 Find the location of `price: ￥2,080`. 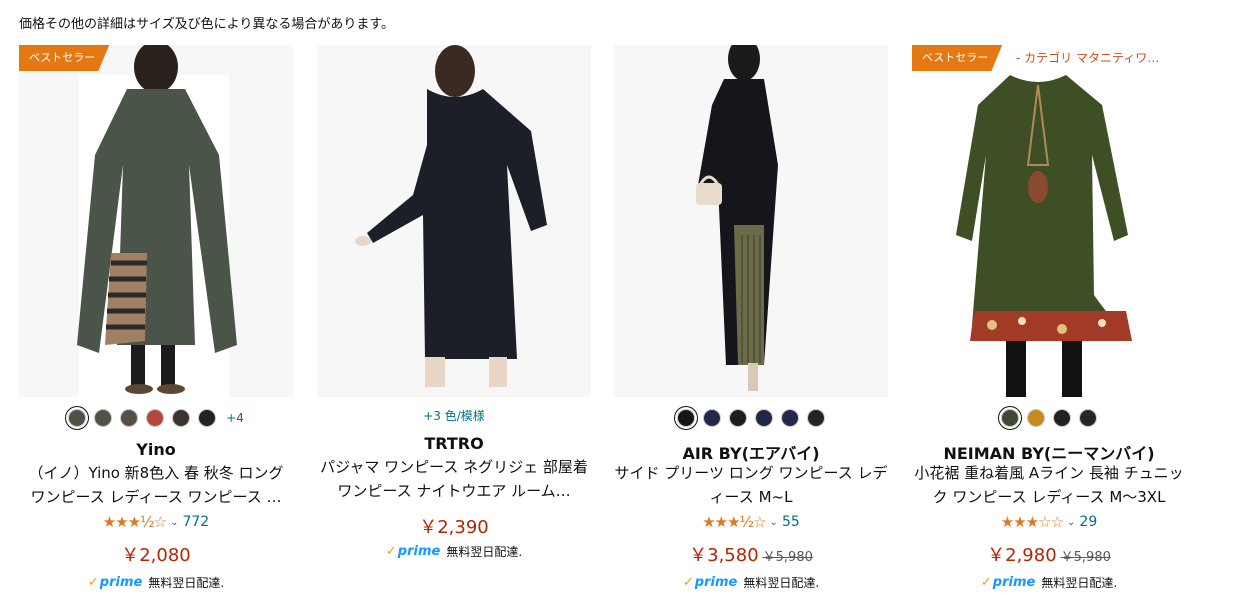

price: ￥2,080 is located at coordinates (156, 555).